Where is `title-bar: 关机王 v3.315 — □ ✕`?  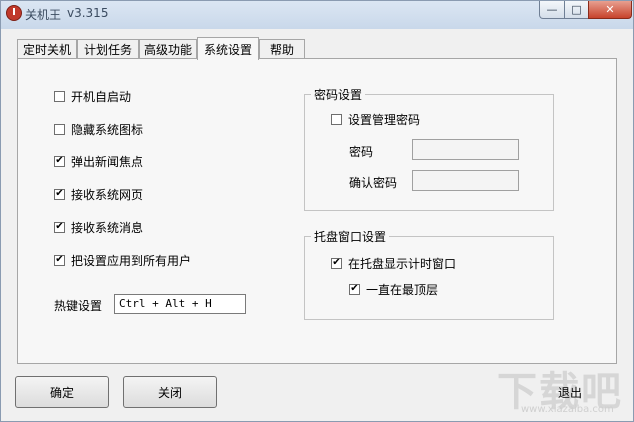 title-bar: 关机王 v3.315 — □ ✕ is located at coordinates (317, 15).